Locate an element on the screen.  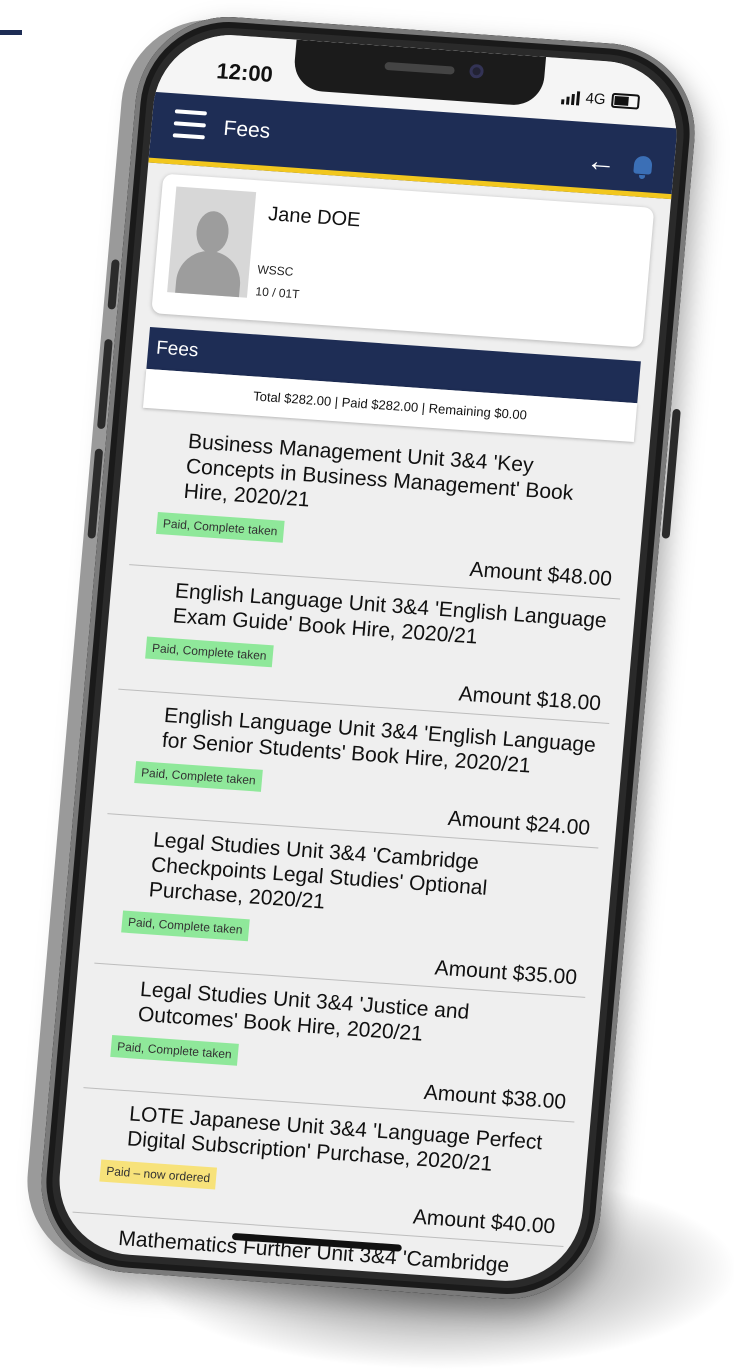
avatar-placeholder-icon is located at coordinates (212, 242).